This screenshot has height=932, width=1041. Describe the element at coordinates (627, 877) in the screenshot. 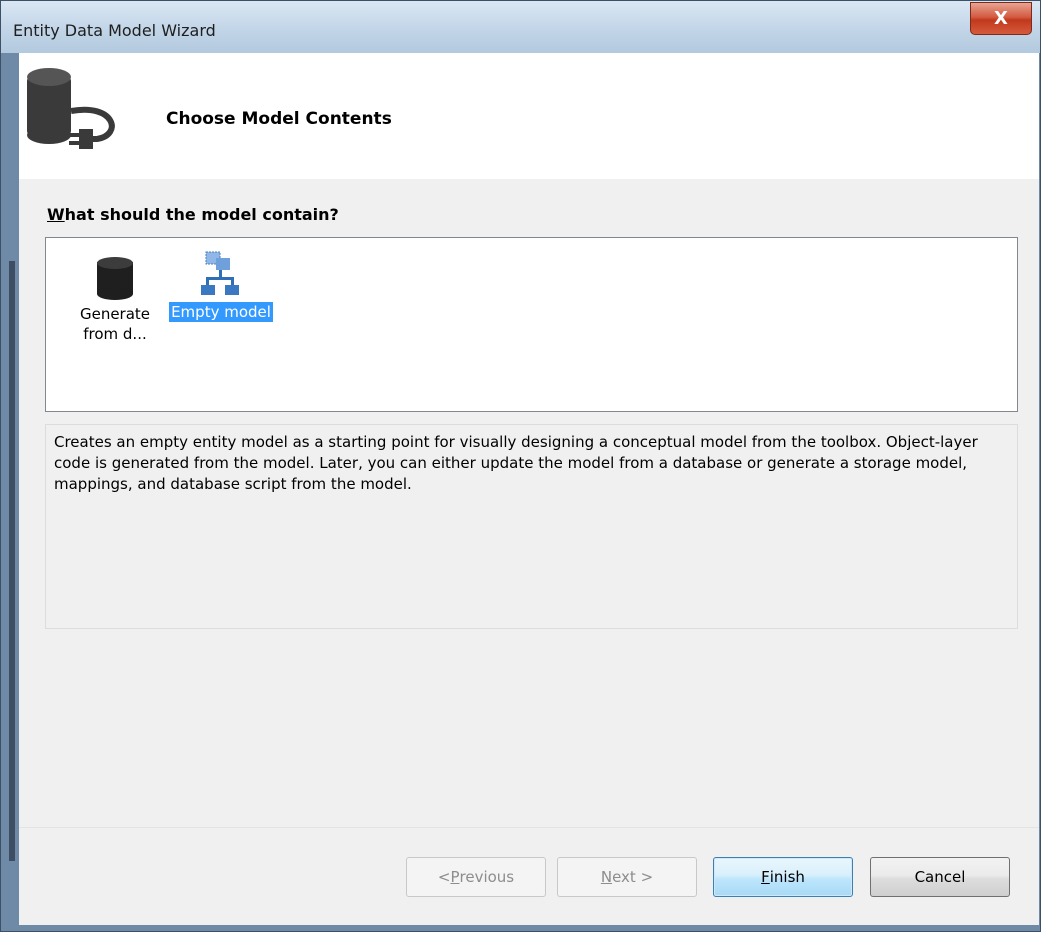

I see `next-button: Next >` at that location.